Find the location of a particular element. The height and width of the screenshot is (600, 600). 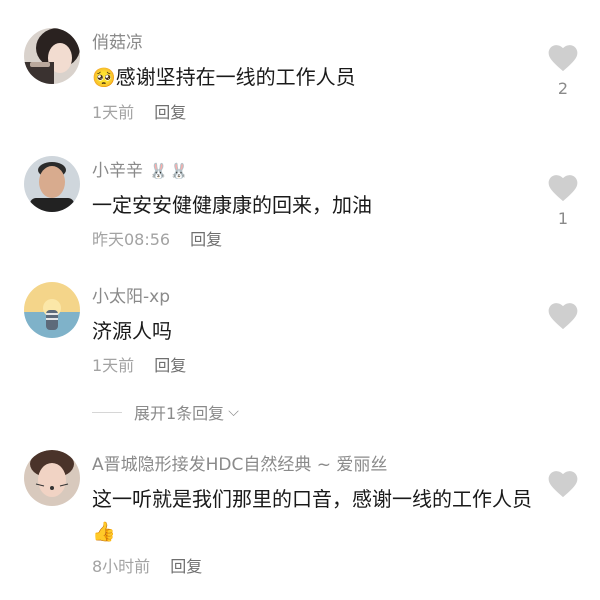

pleading-face-emoji-icon: 🥺 is located at coordinates (104, 78).